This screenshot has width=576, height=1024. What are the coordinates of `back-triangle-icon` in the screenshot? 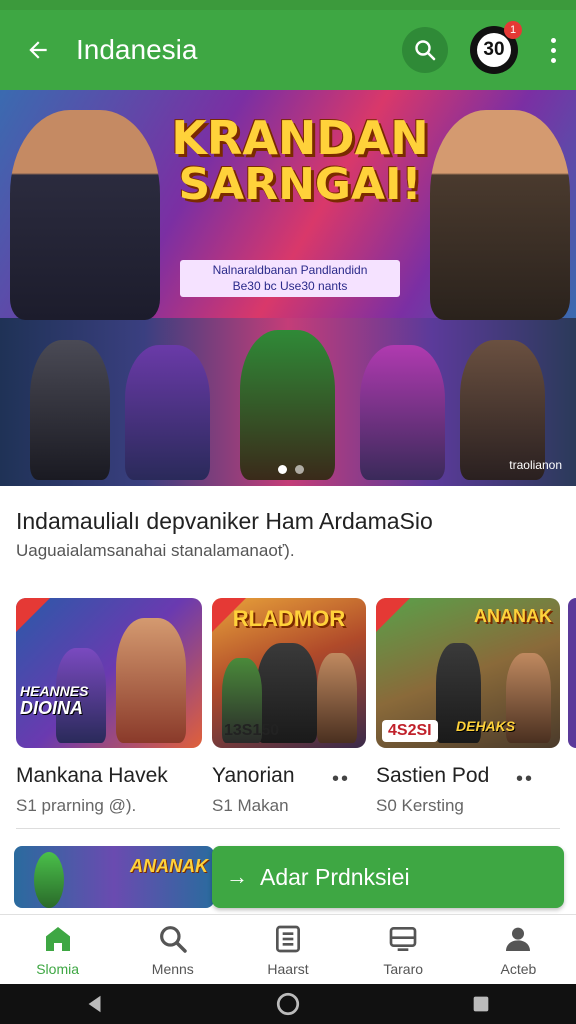 It's located at (95, 1004).